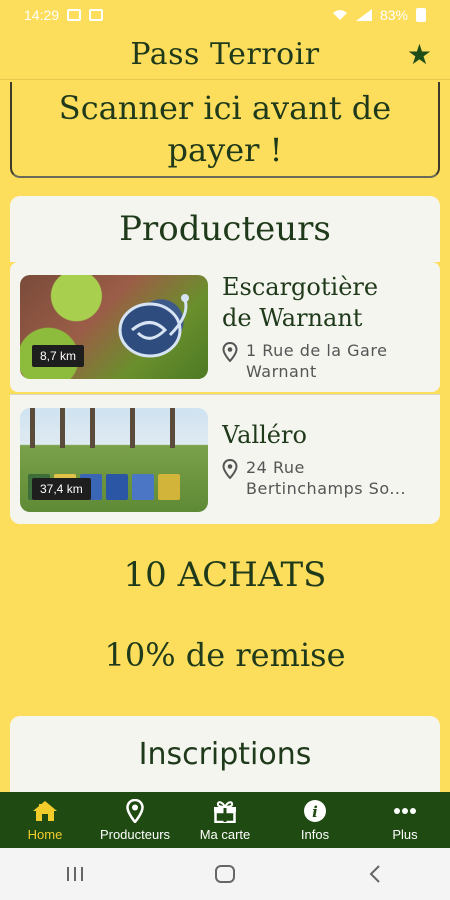 The width and height of the screenshot is (450, 900). I want to click on bottom-navigation: Home Producteurs Ma carte i Infos Plus, so click(225, 820).